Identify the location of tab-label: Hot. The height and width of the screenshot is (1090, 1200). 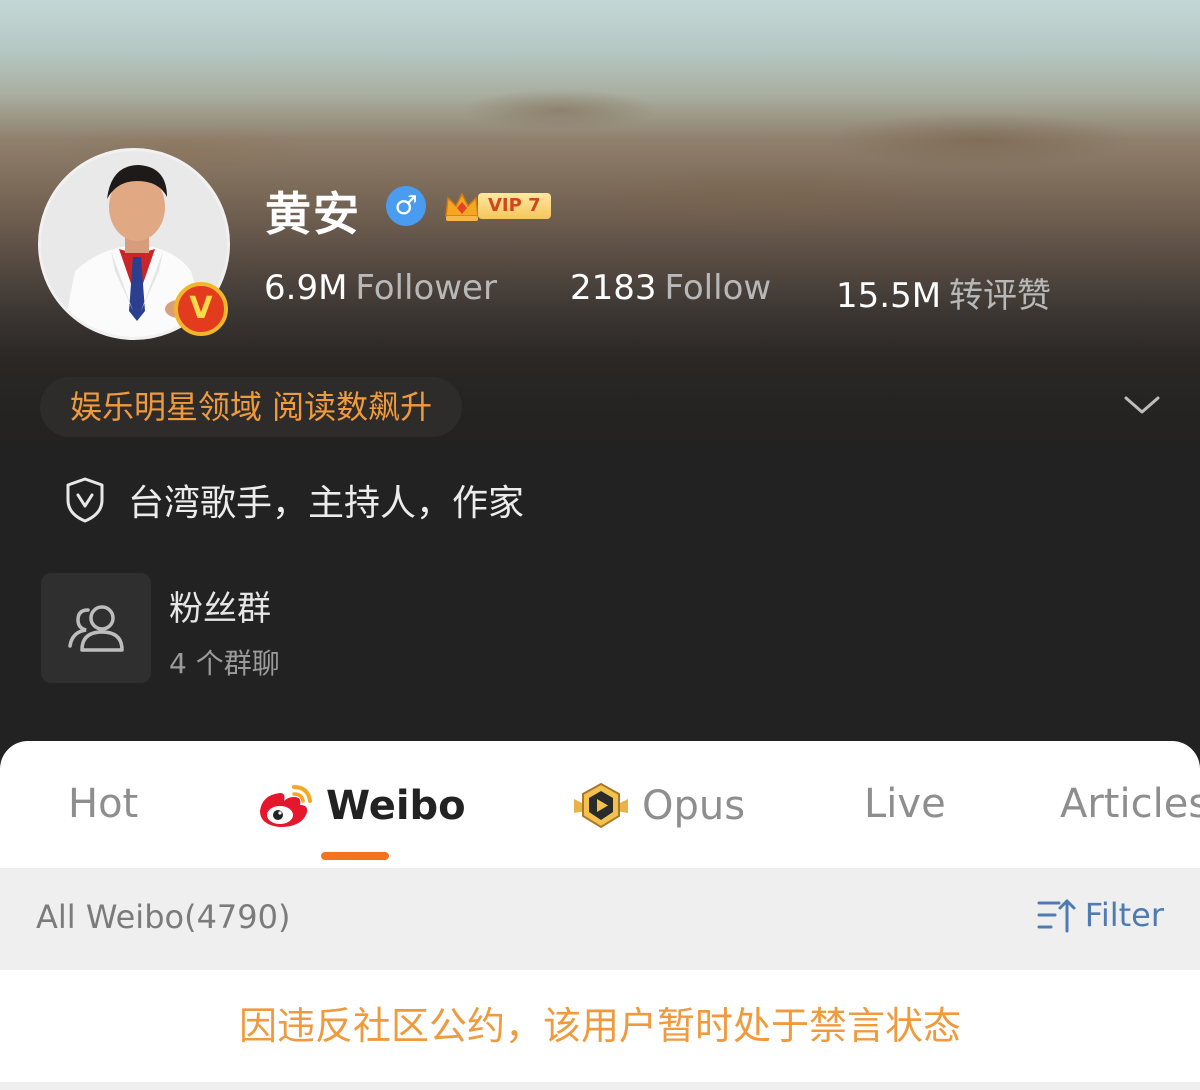
(103, 804).